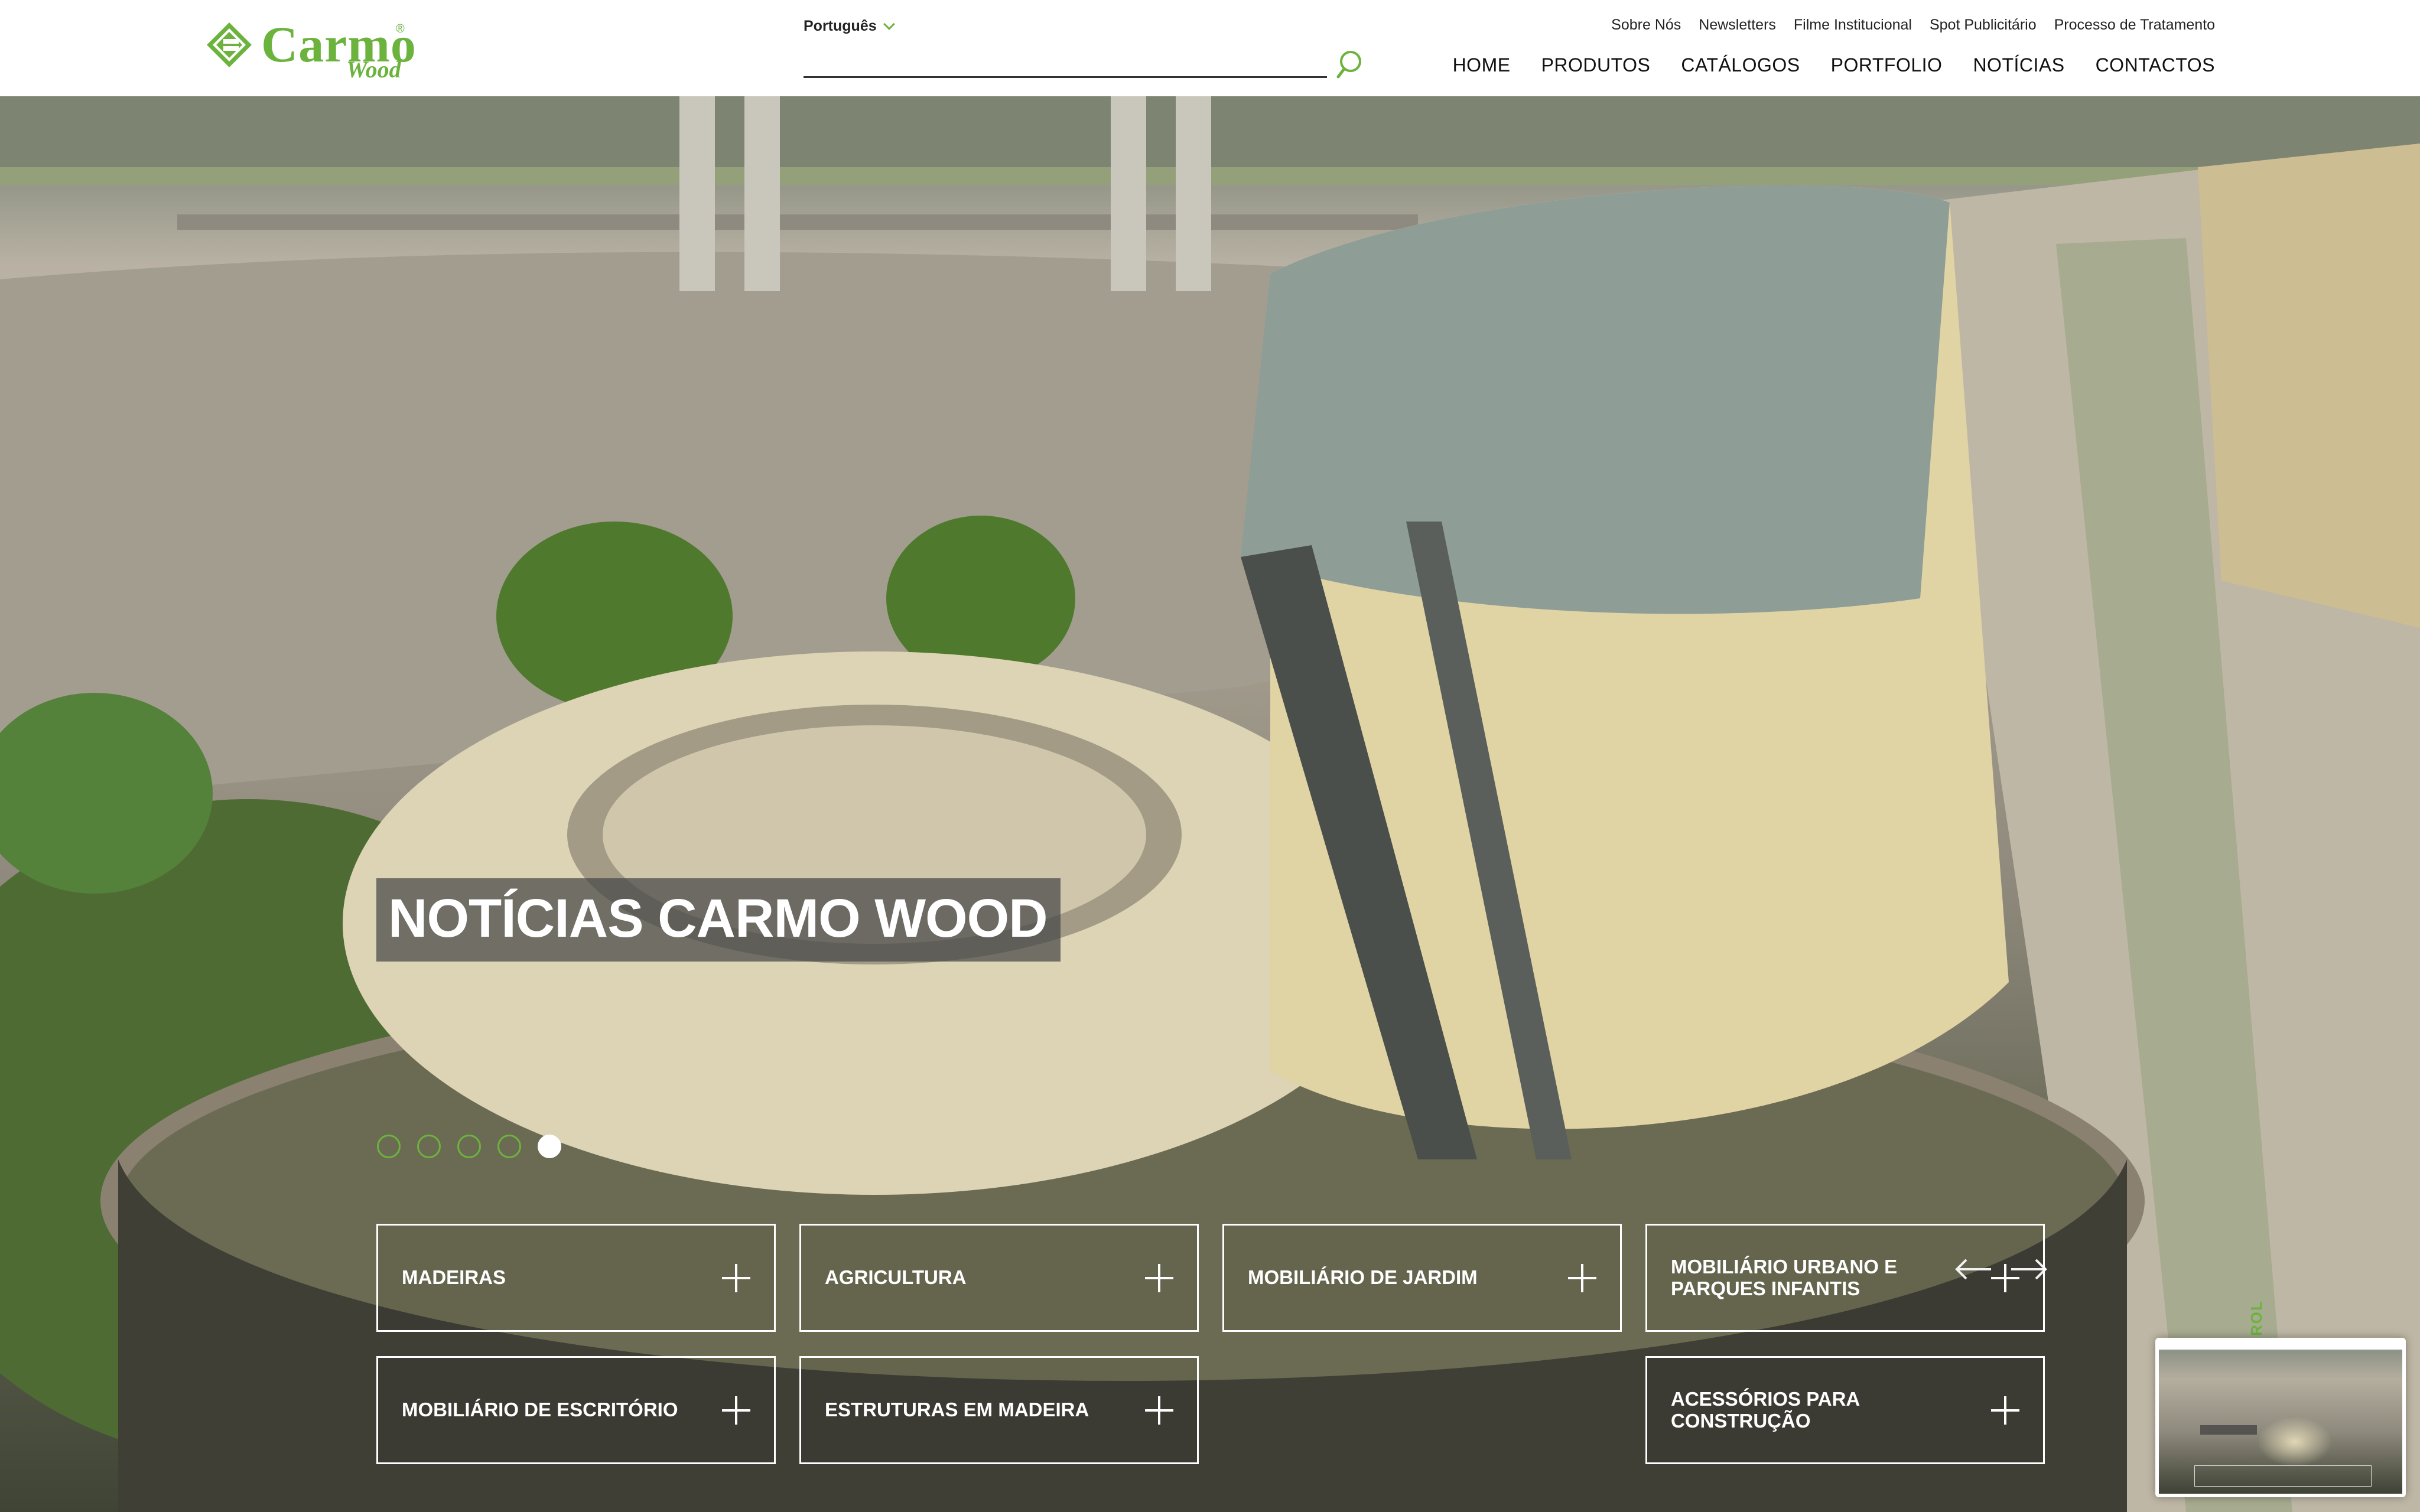 This screenshot has height=1512, width=2420. What do you see at coordinates (229, 44) in the screenshot?
I see `logo-icon` at bounding box center [229, 44].